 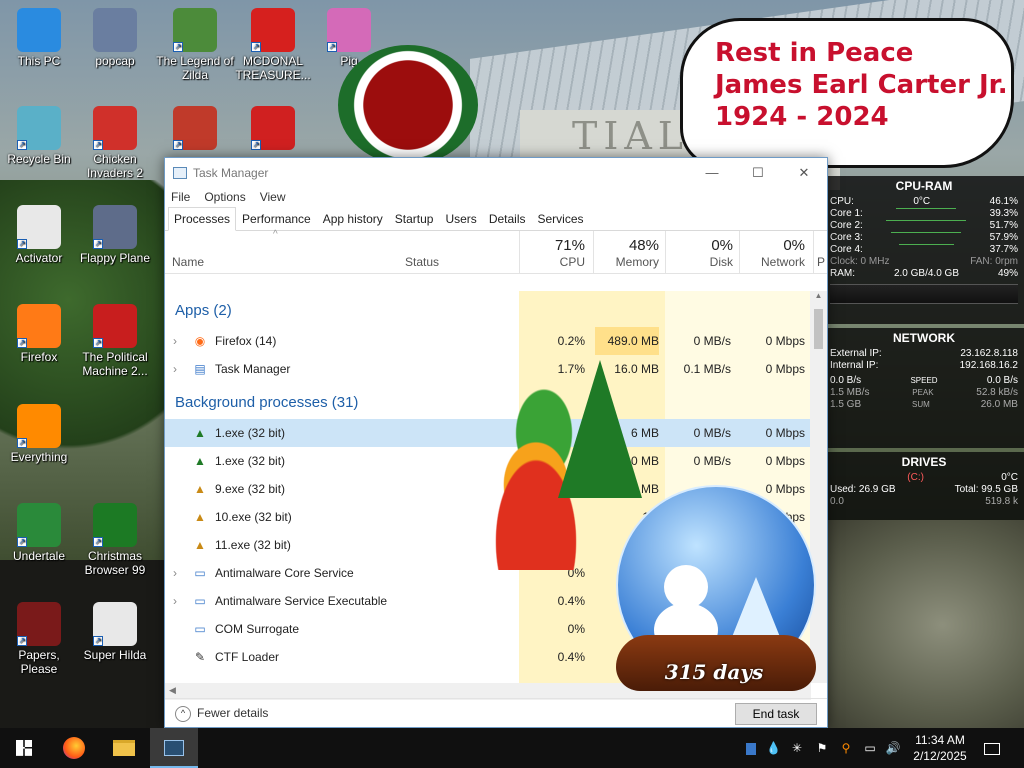 I want to click on tab-users: Users, so click(x=460, y=218).